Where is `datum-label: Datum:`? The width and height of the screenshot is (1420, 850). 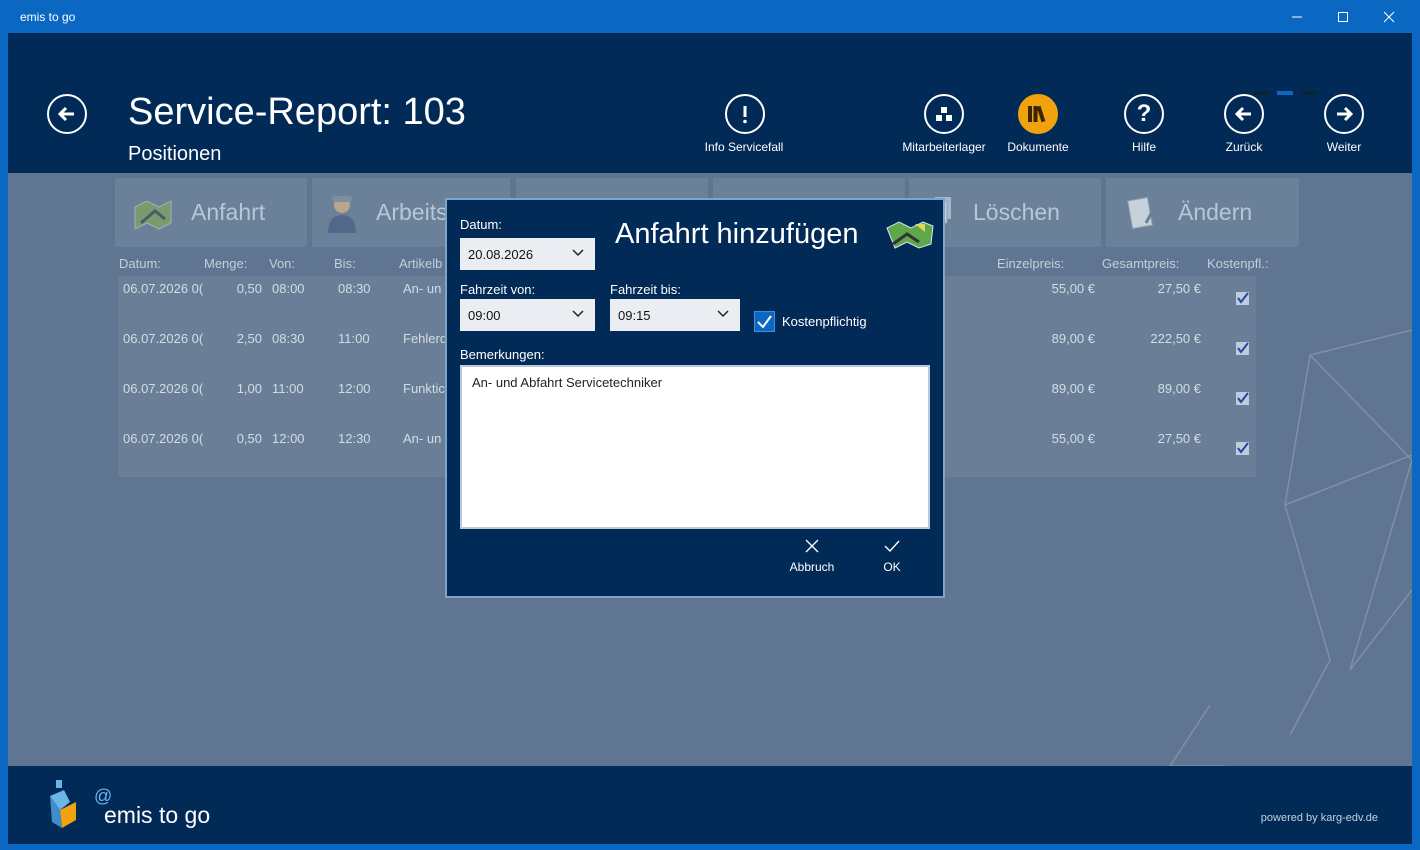
datum-label: Datum: is located at coordinates (481, 224).